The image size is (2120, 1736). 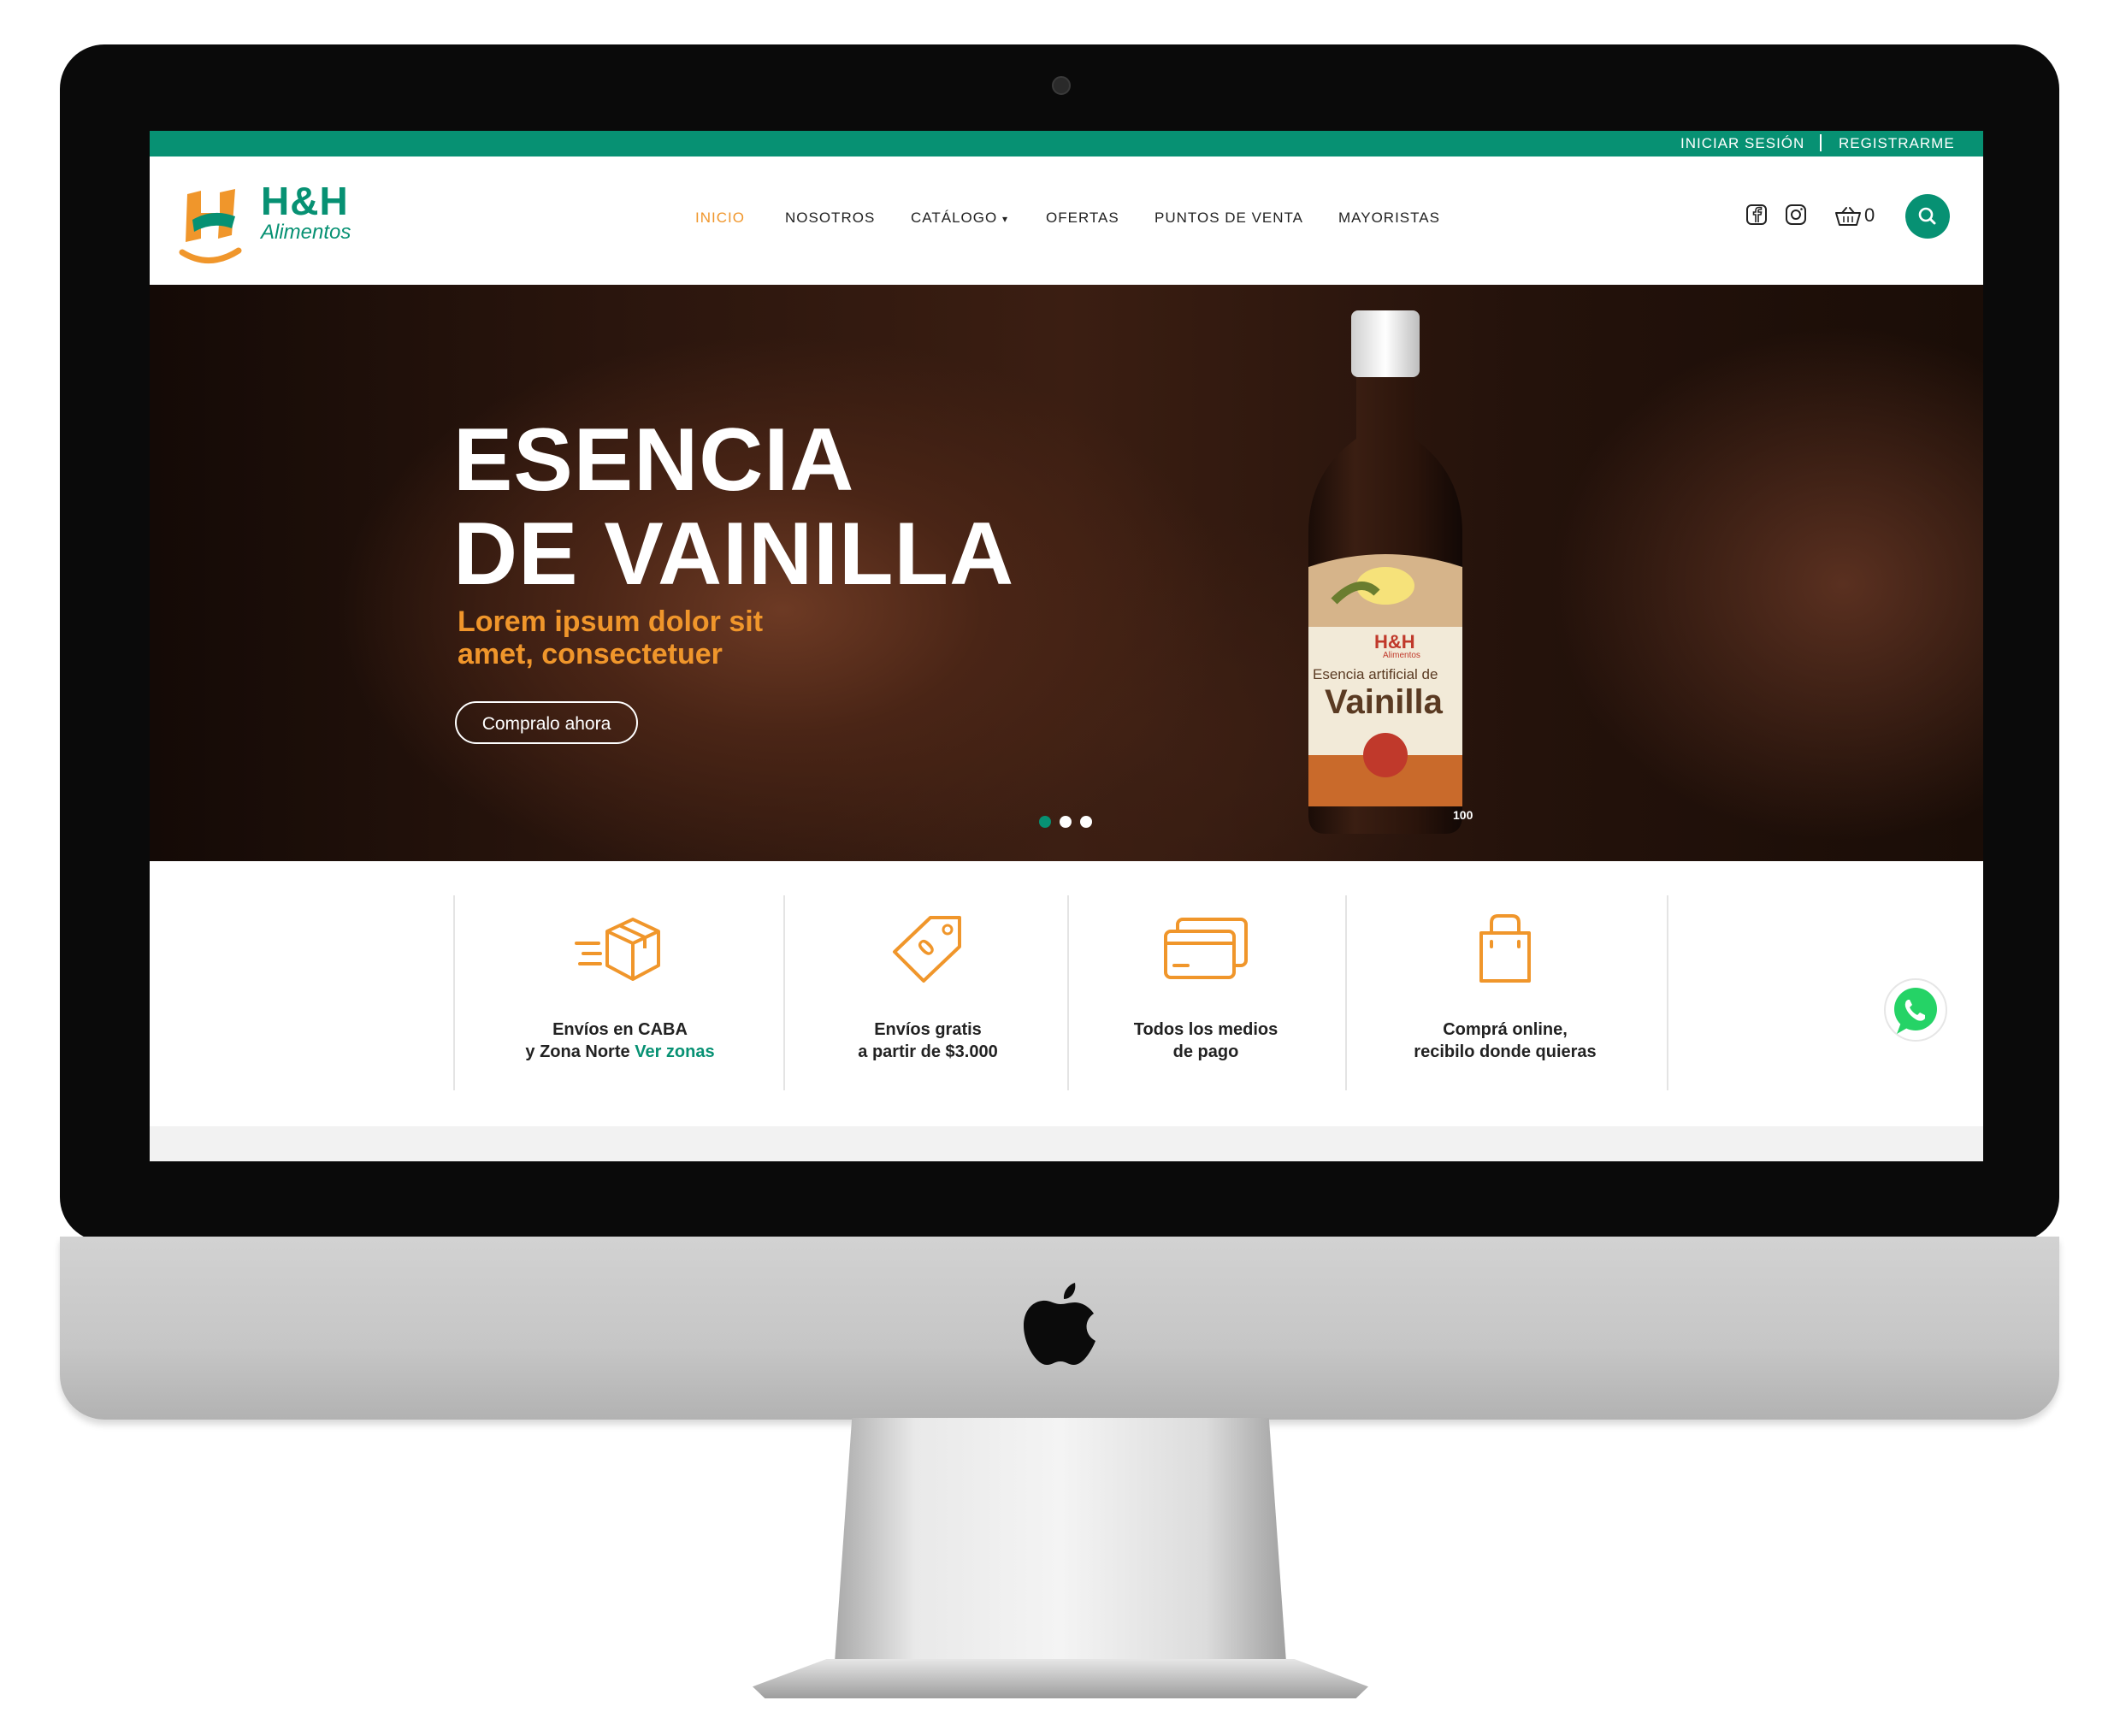 What do you see at coordinates (954, 218) in the screenshot?
I see `nav-catalogo-label: CATÁLOGO` at bounding box center [954, 218].